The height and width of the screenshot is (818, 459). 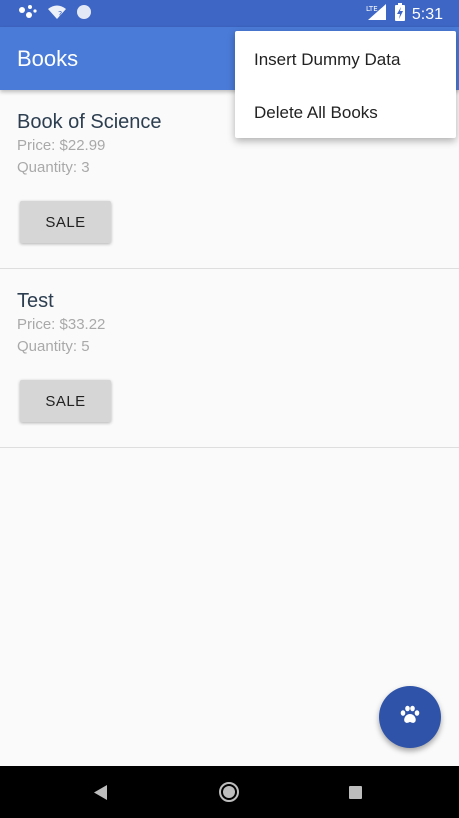 I want to click on home-icon, so click(x=229, y=794).